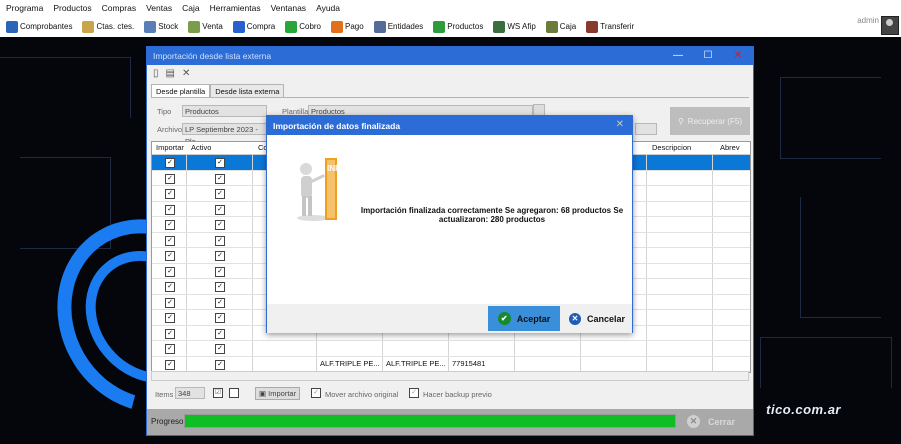 The height and width of the screenshot is (444, 901). I want to click on toolbar-caja-button: Caja, so click(560, 26).